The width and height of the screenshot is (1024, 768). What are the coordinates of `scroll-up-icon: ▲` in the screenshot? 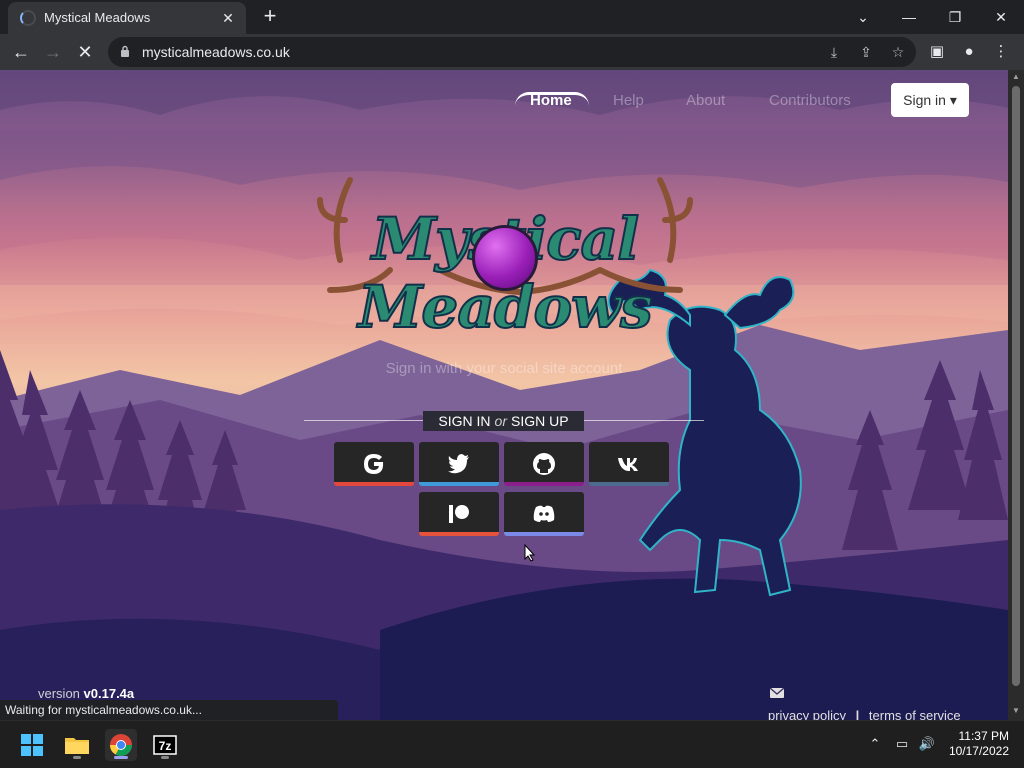 It's located at (1016, 77).